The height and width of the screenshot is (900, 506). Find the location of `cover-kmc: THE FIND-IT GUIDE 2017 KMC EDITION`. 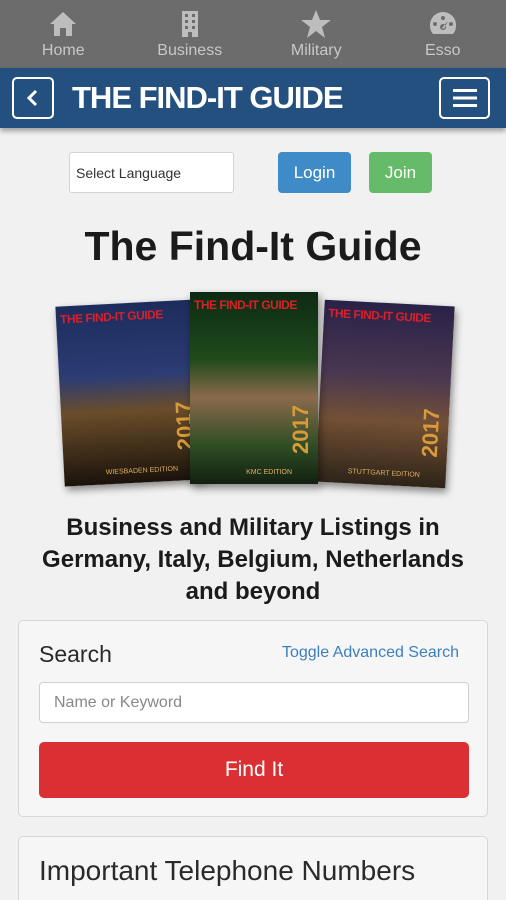

cover-kmc: THE FIND-IT GUIDE 2017 KMC EDITION is located at coordinates (254, 388).